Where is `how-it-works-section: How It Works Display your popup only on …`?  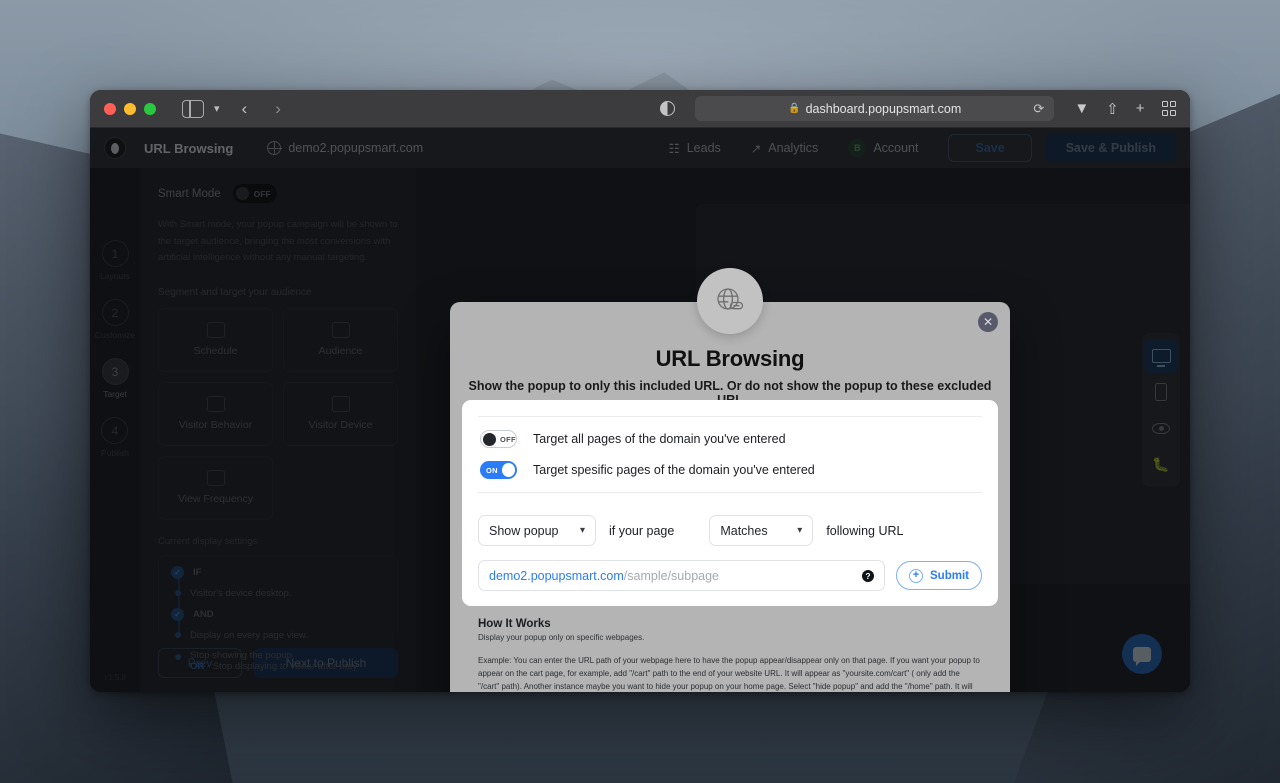
how-it-works-section: How It Works Display your popup only on … is located at coordinates (730, 655).